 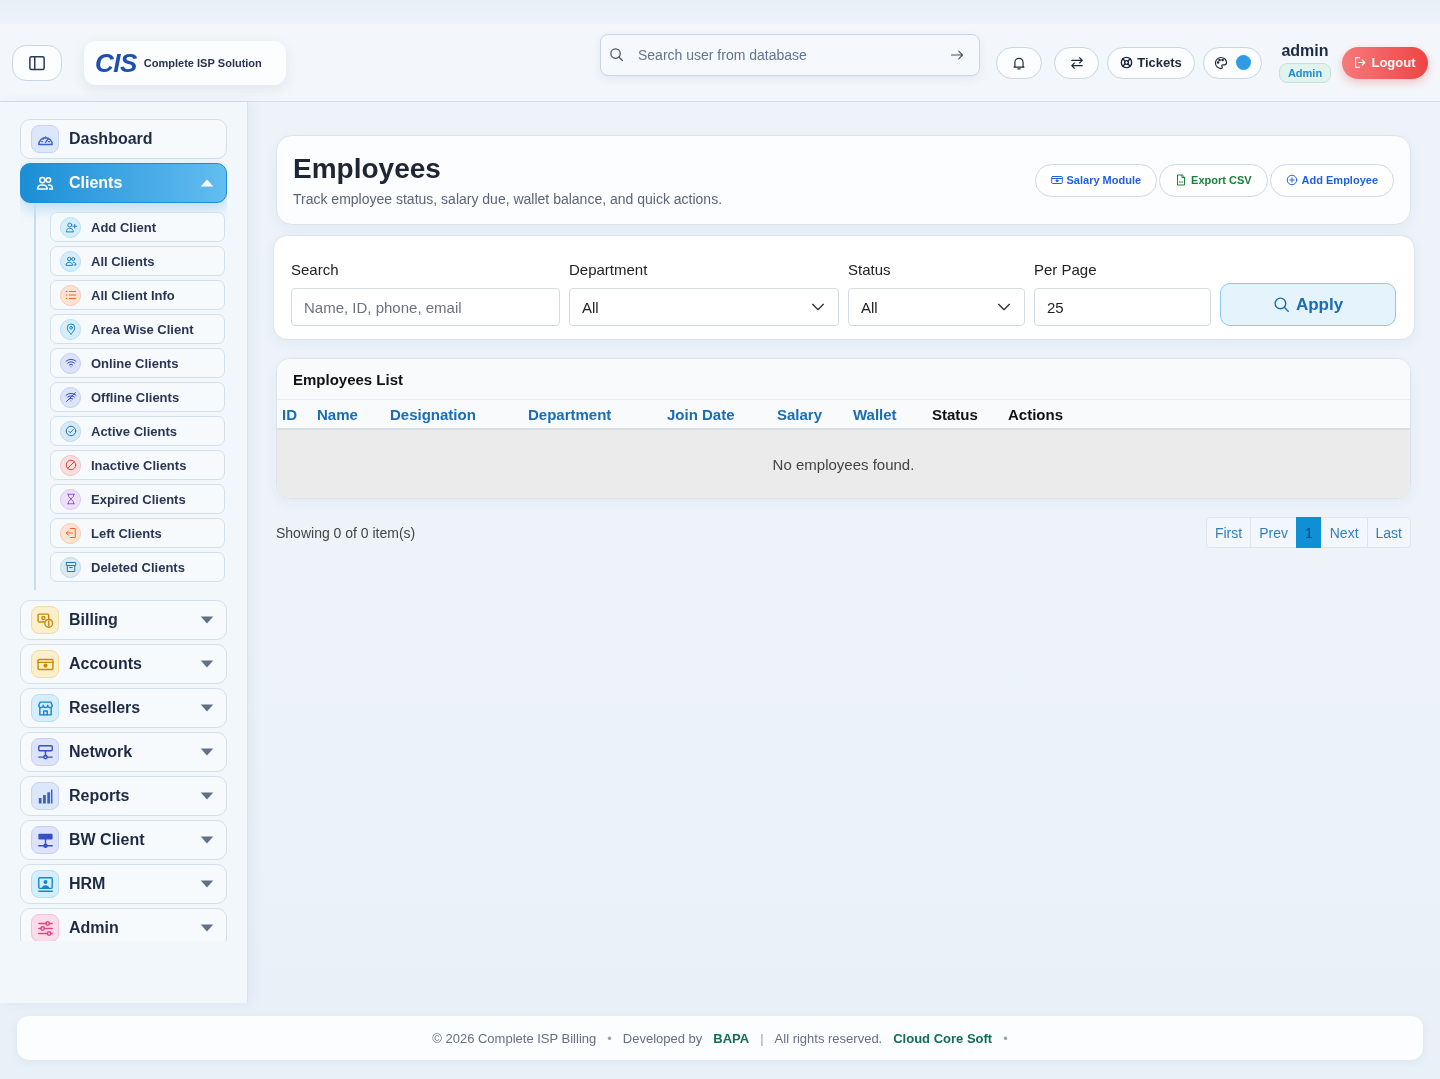 I want to click on role-badge: Admin, so click(x=1305, y=73).